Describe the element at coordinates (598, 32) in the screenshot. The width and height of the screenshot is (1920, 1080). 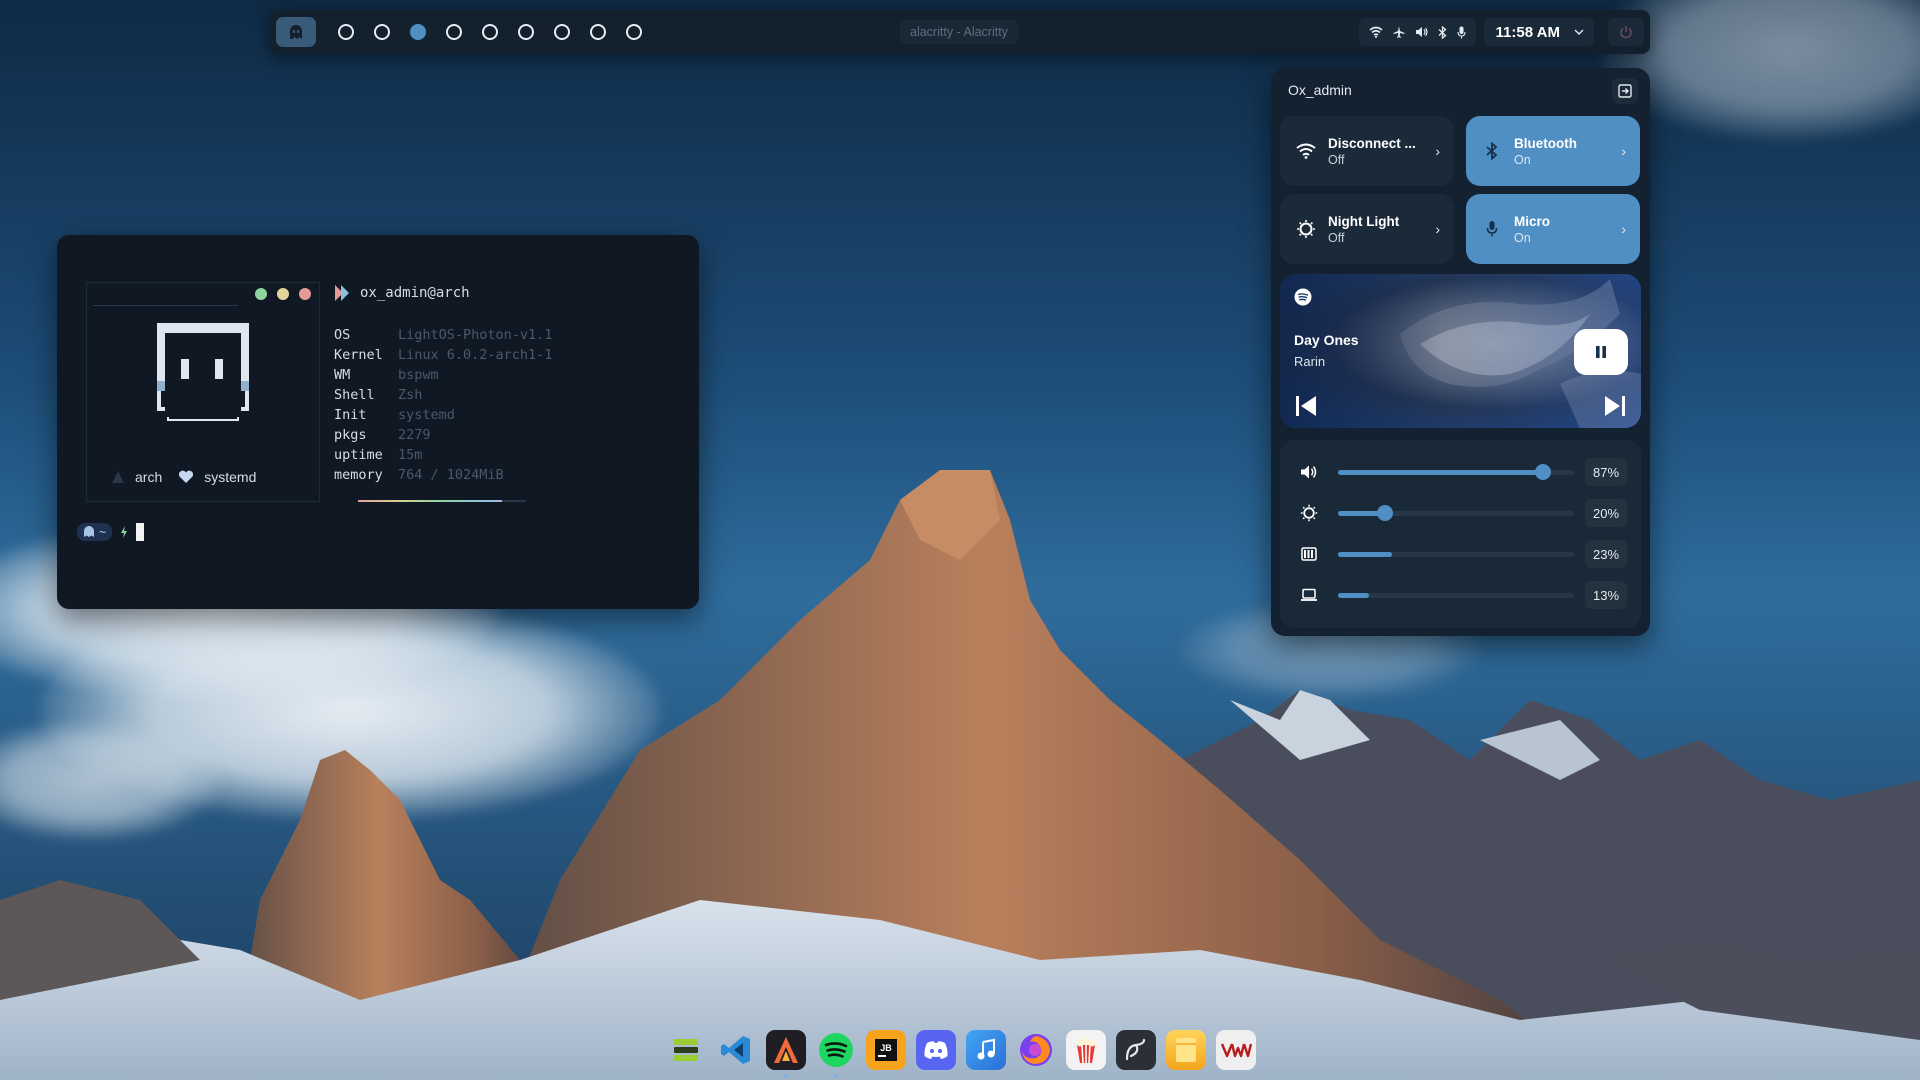
I see `workspace-8-indicator` at that location.